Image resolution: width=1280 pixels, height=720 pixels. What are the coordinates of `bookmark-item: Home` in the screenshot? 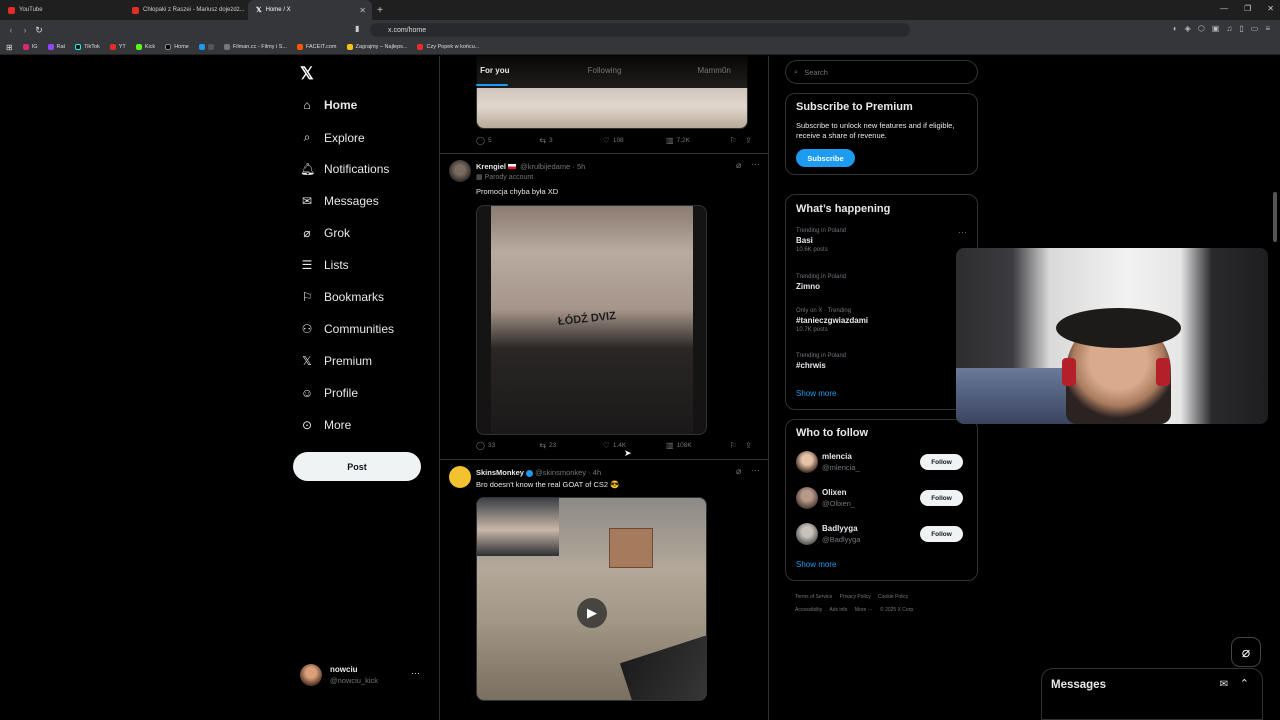 It's located at (177, 47).